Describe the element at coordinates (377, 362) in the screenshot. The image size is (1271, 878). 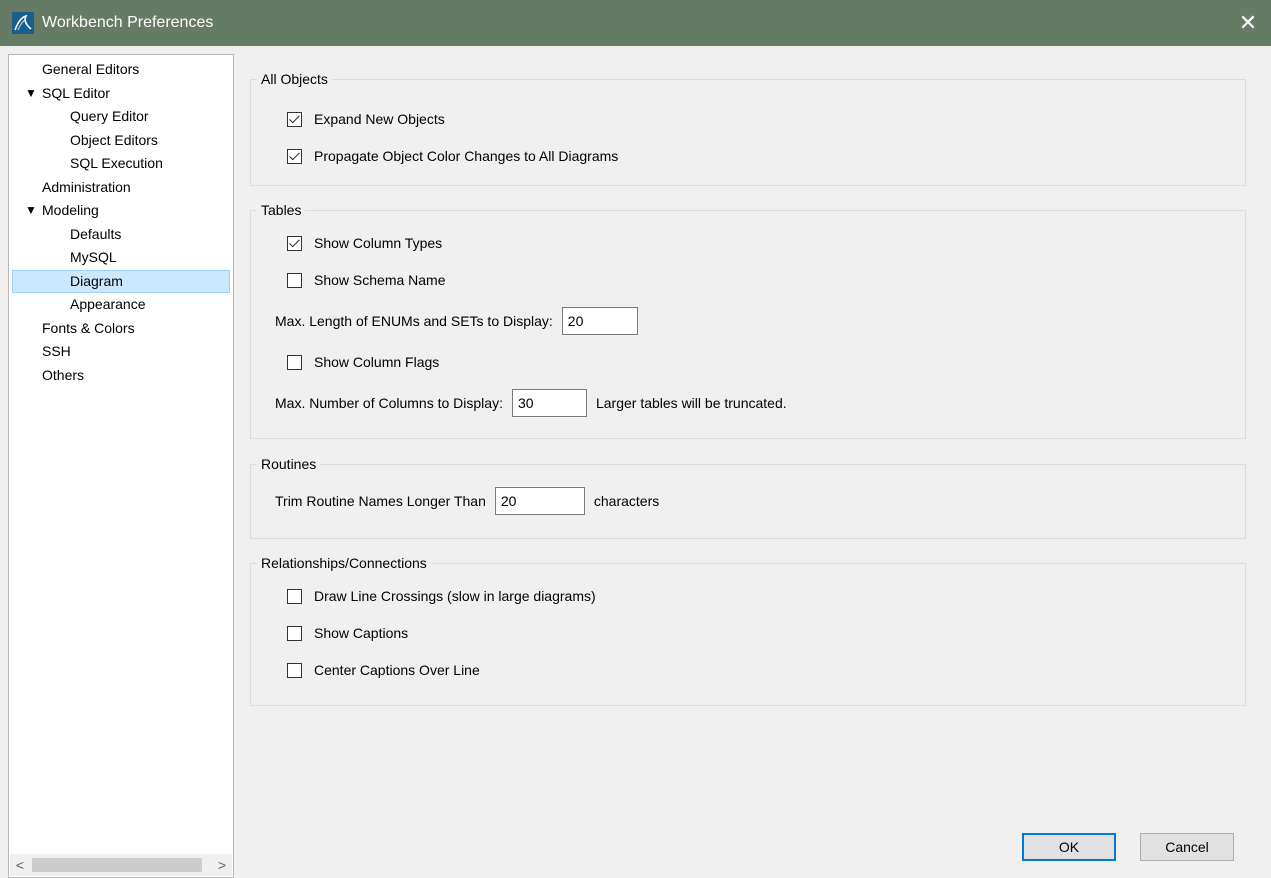
I see `checkbox-label: Show Column Flags` at that location.